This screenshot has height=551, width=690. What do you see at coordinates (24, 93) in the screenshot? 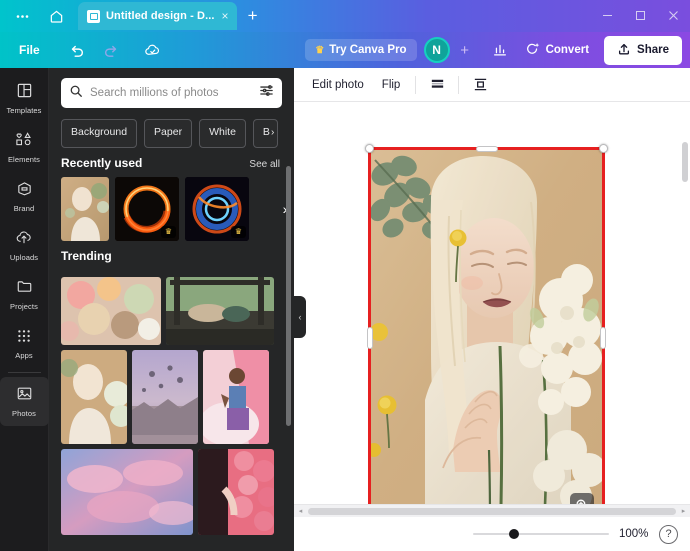
I see `templates-icon` at bounding box center [24, 93].